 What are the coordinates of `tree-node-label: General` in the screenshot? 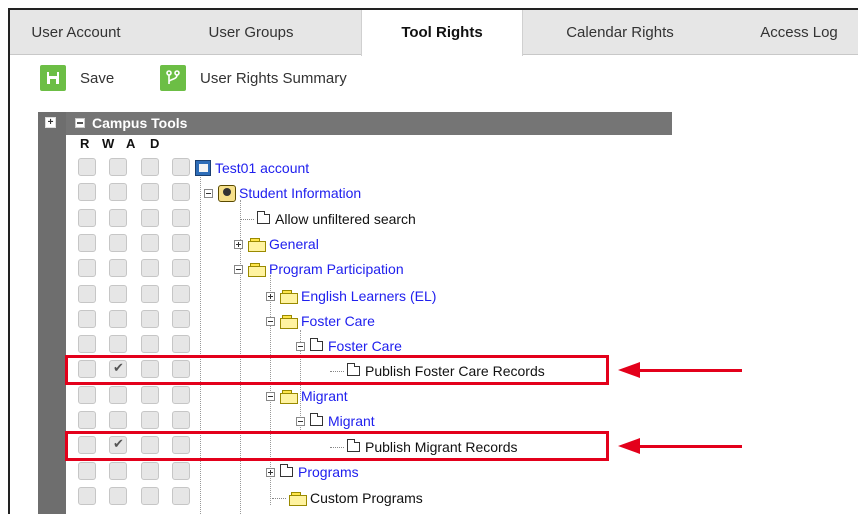 It's located at (294, 244).